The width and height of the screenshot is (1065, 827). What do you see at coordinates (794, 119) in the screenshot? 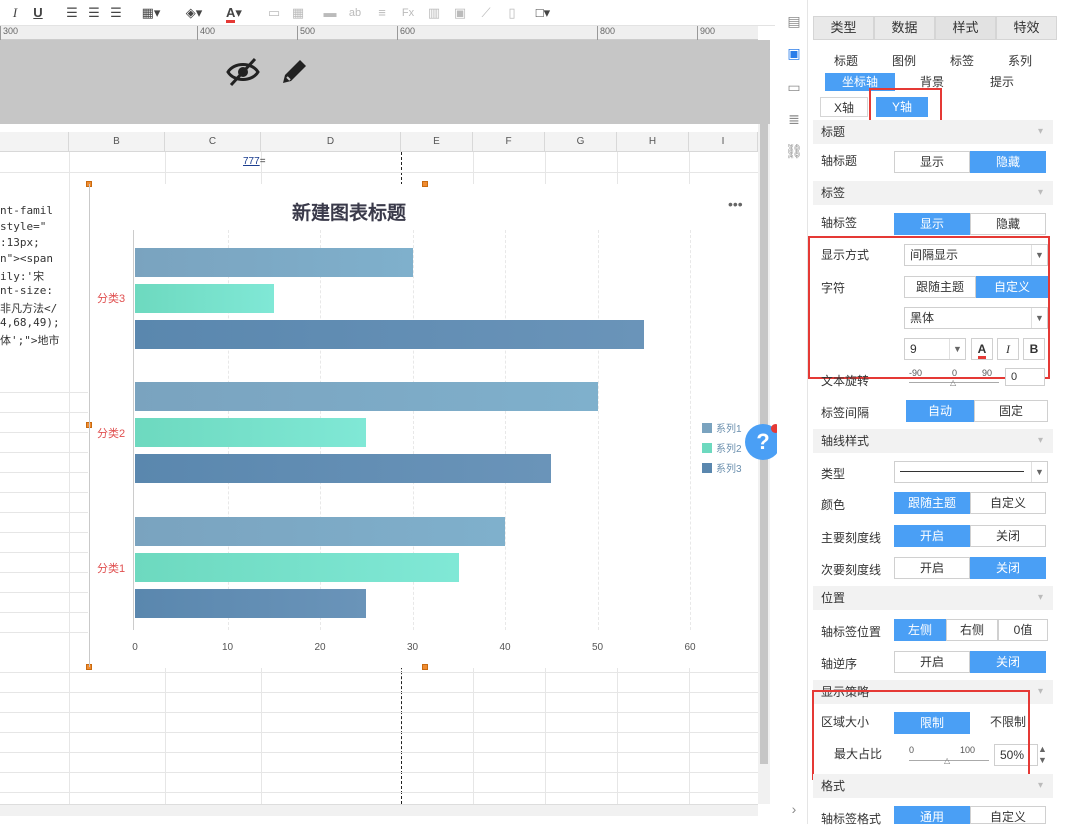
I see `condition-icon: ≣` at bounding box center [794, 119].